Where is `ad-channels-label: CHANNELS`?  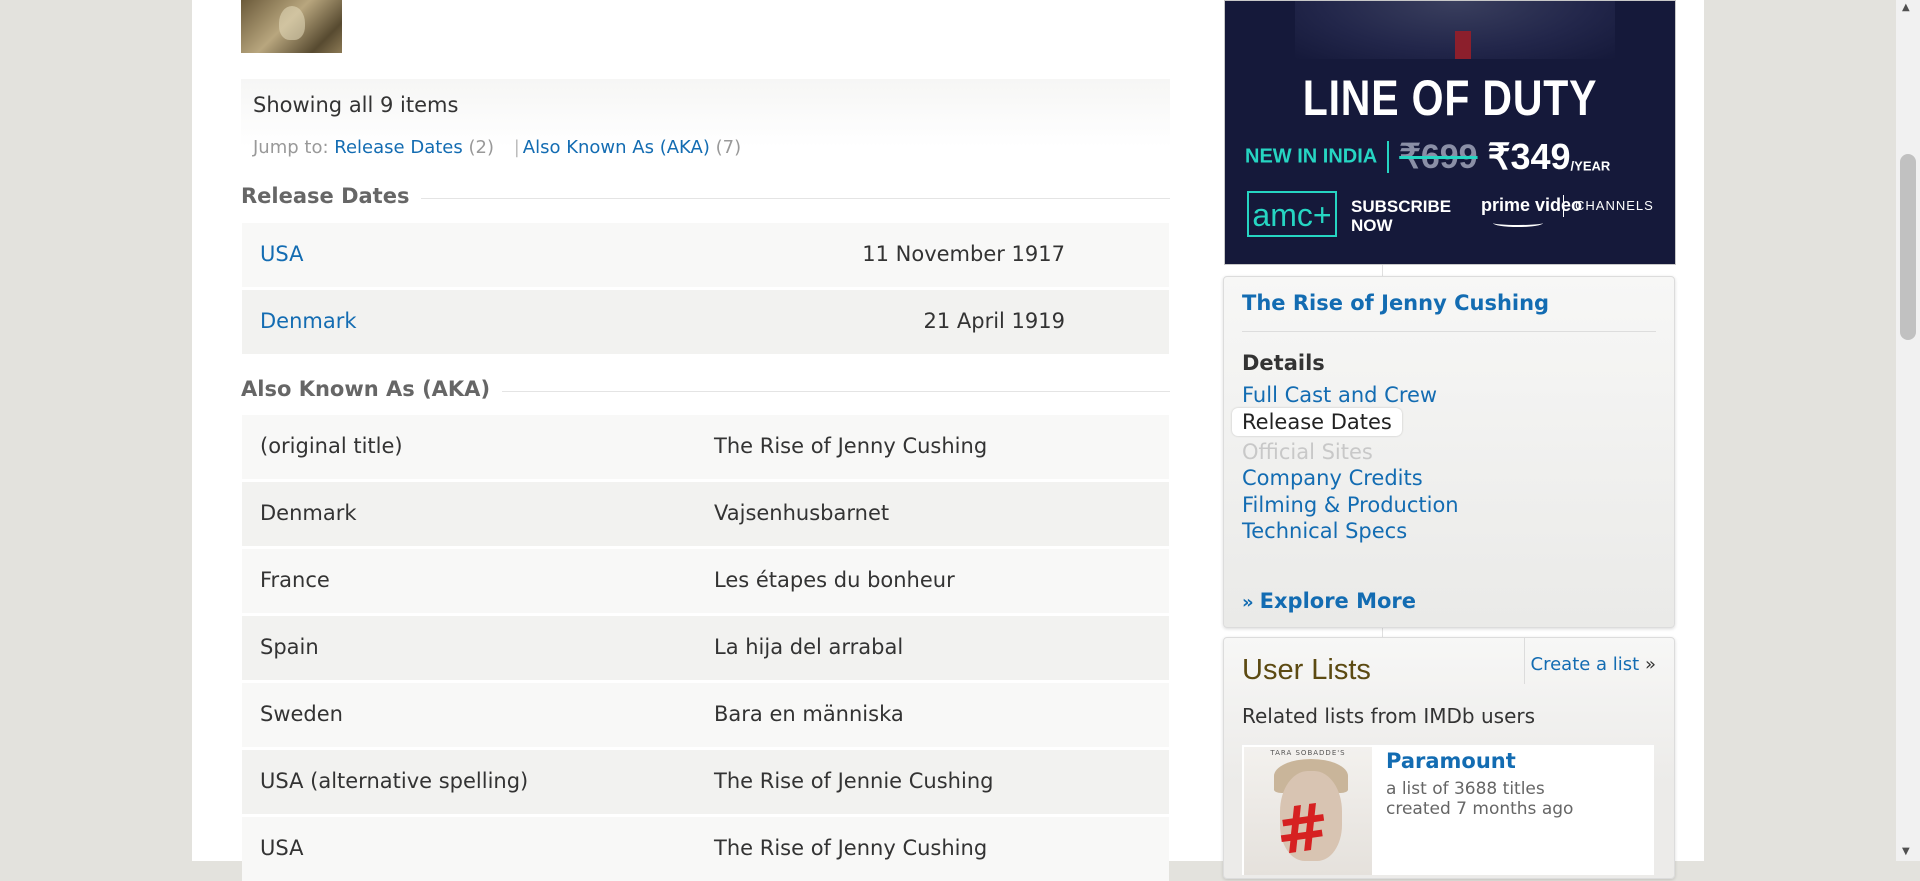
ad-channels-label: CHANNELS is located at coordinates (1608, 206).